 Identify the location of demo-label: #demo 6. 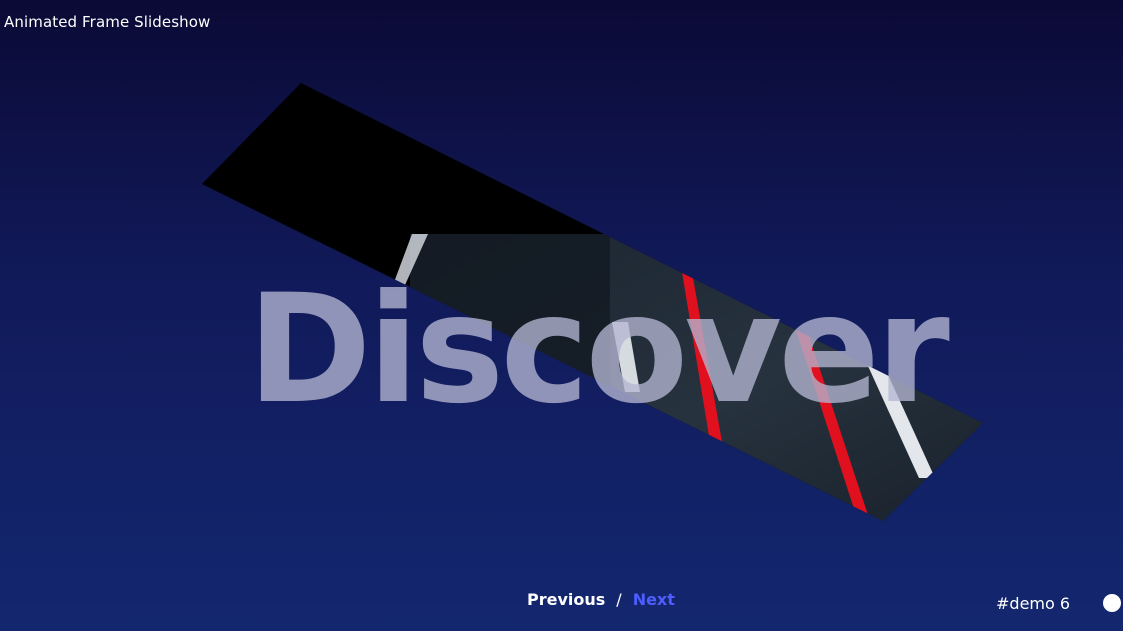
(1033, 603).